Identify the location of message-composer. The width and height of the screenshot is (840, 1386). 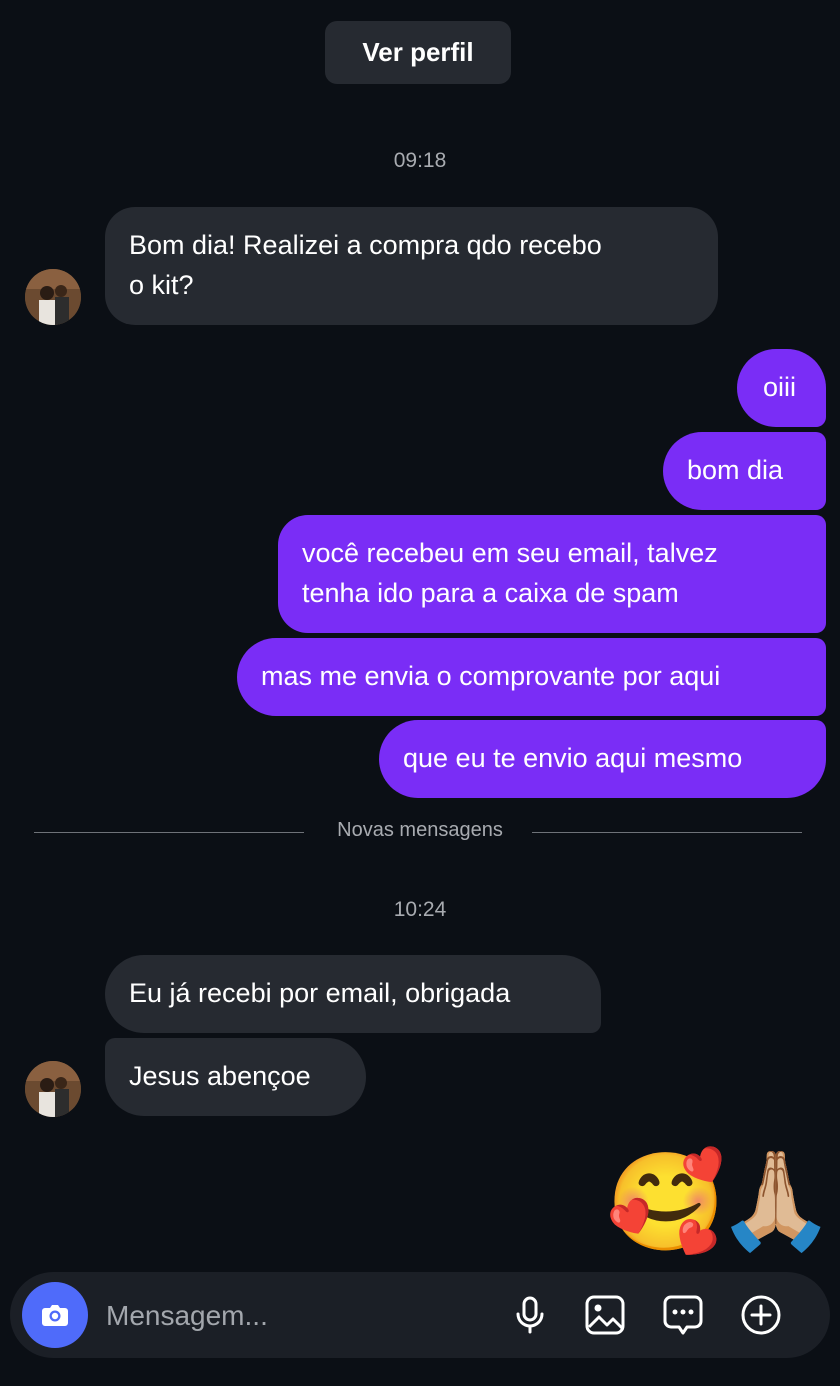
(420, 1315).